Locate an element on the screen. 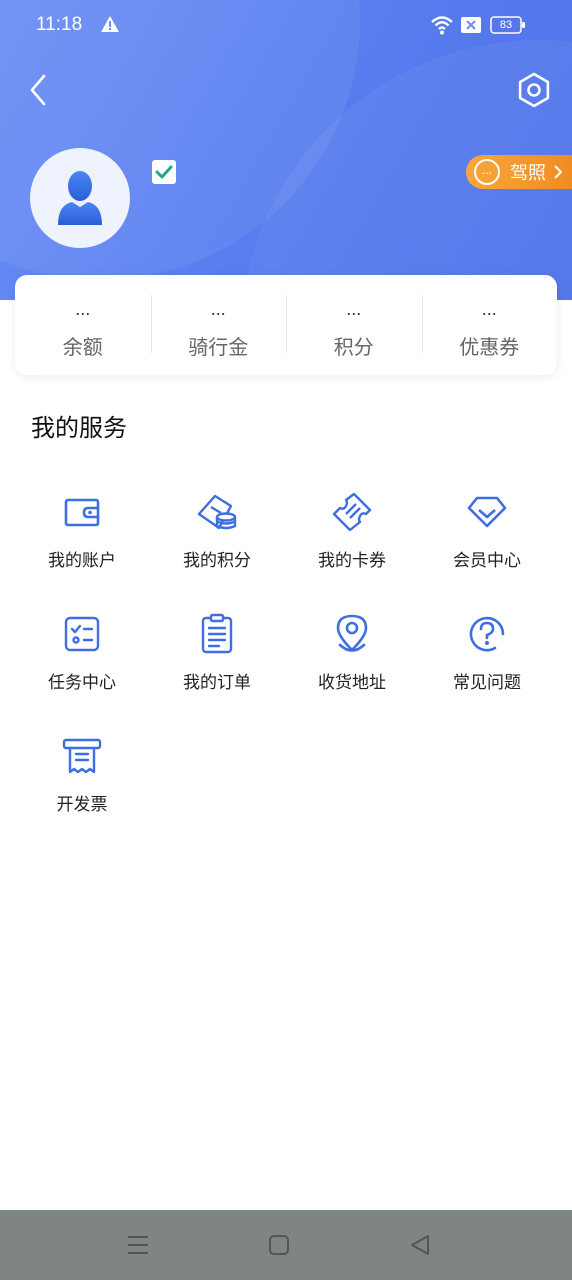 This screenshot has width=572, height=1280. service-task-center: 任务中心 is located at coordinates (82, 657).